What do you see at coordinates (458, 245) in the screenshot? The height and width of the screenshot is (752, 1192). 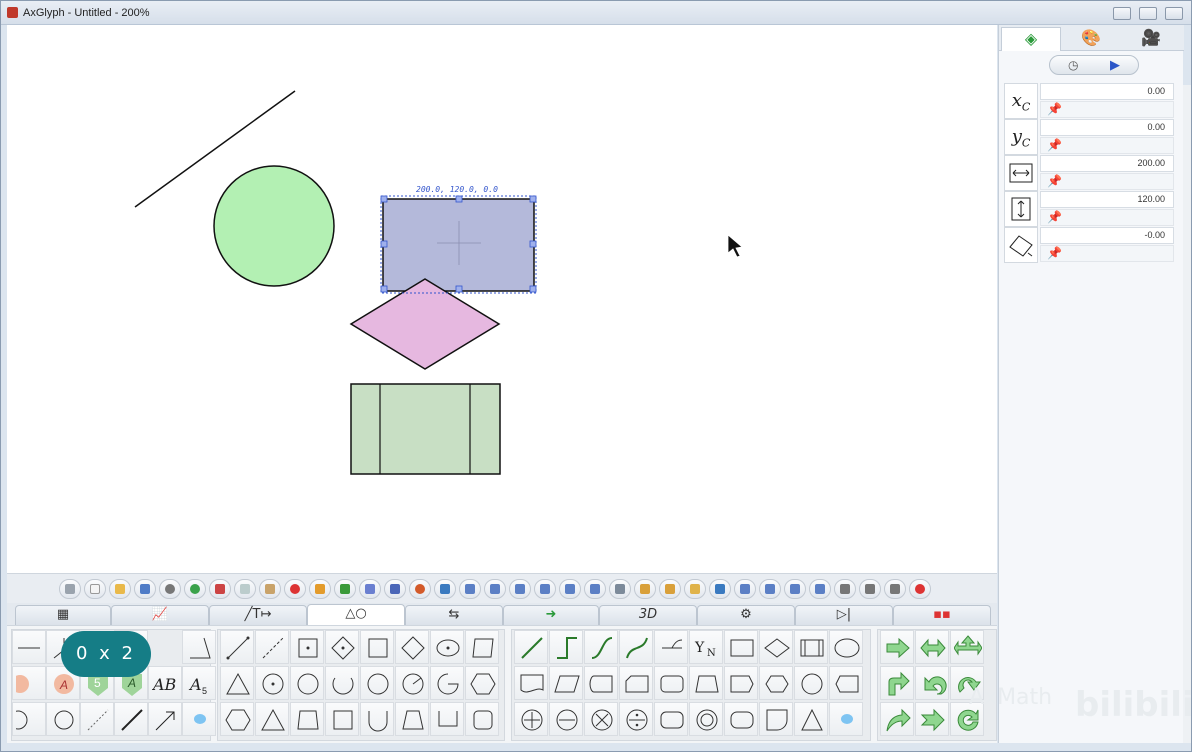 I see `rectangle-shape` at bounding box center [458, 245].